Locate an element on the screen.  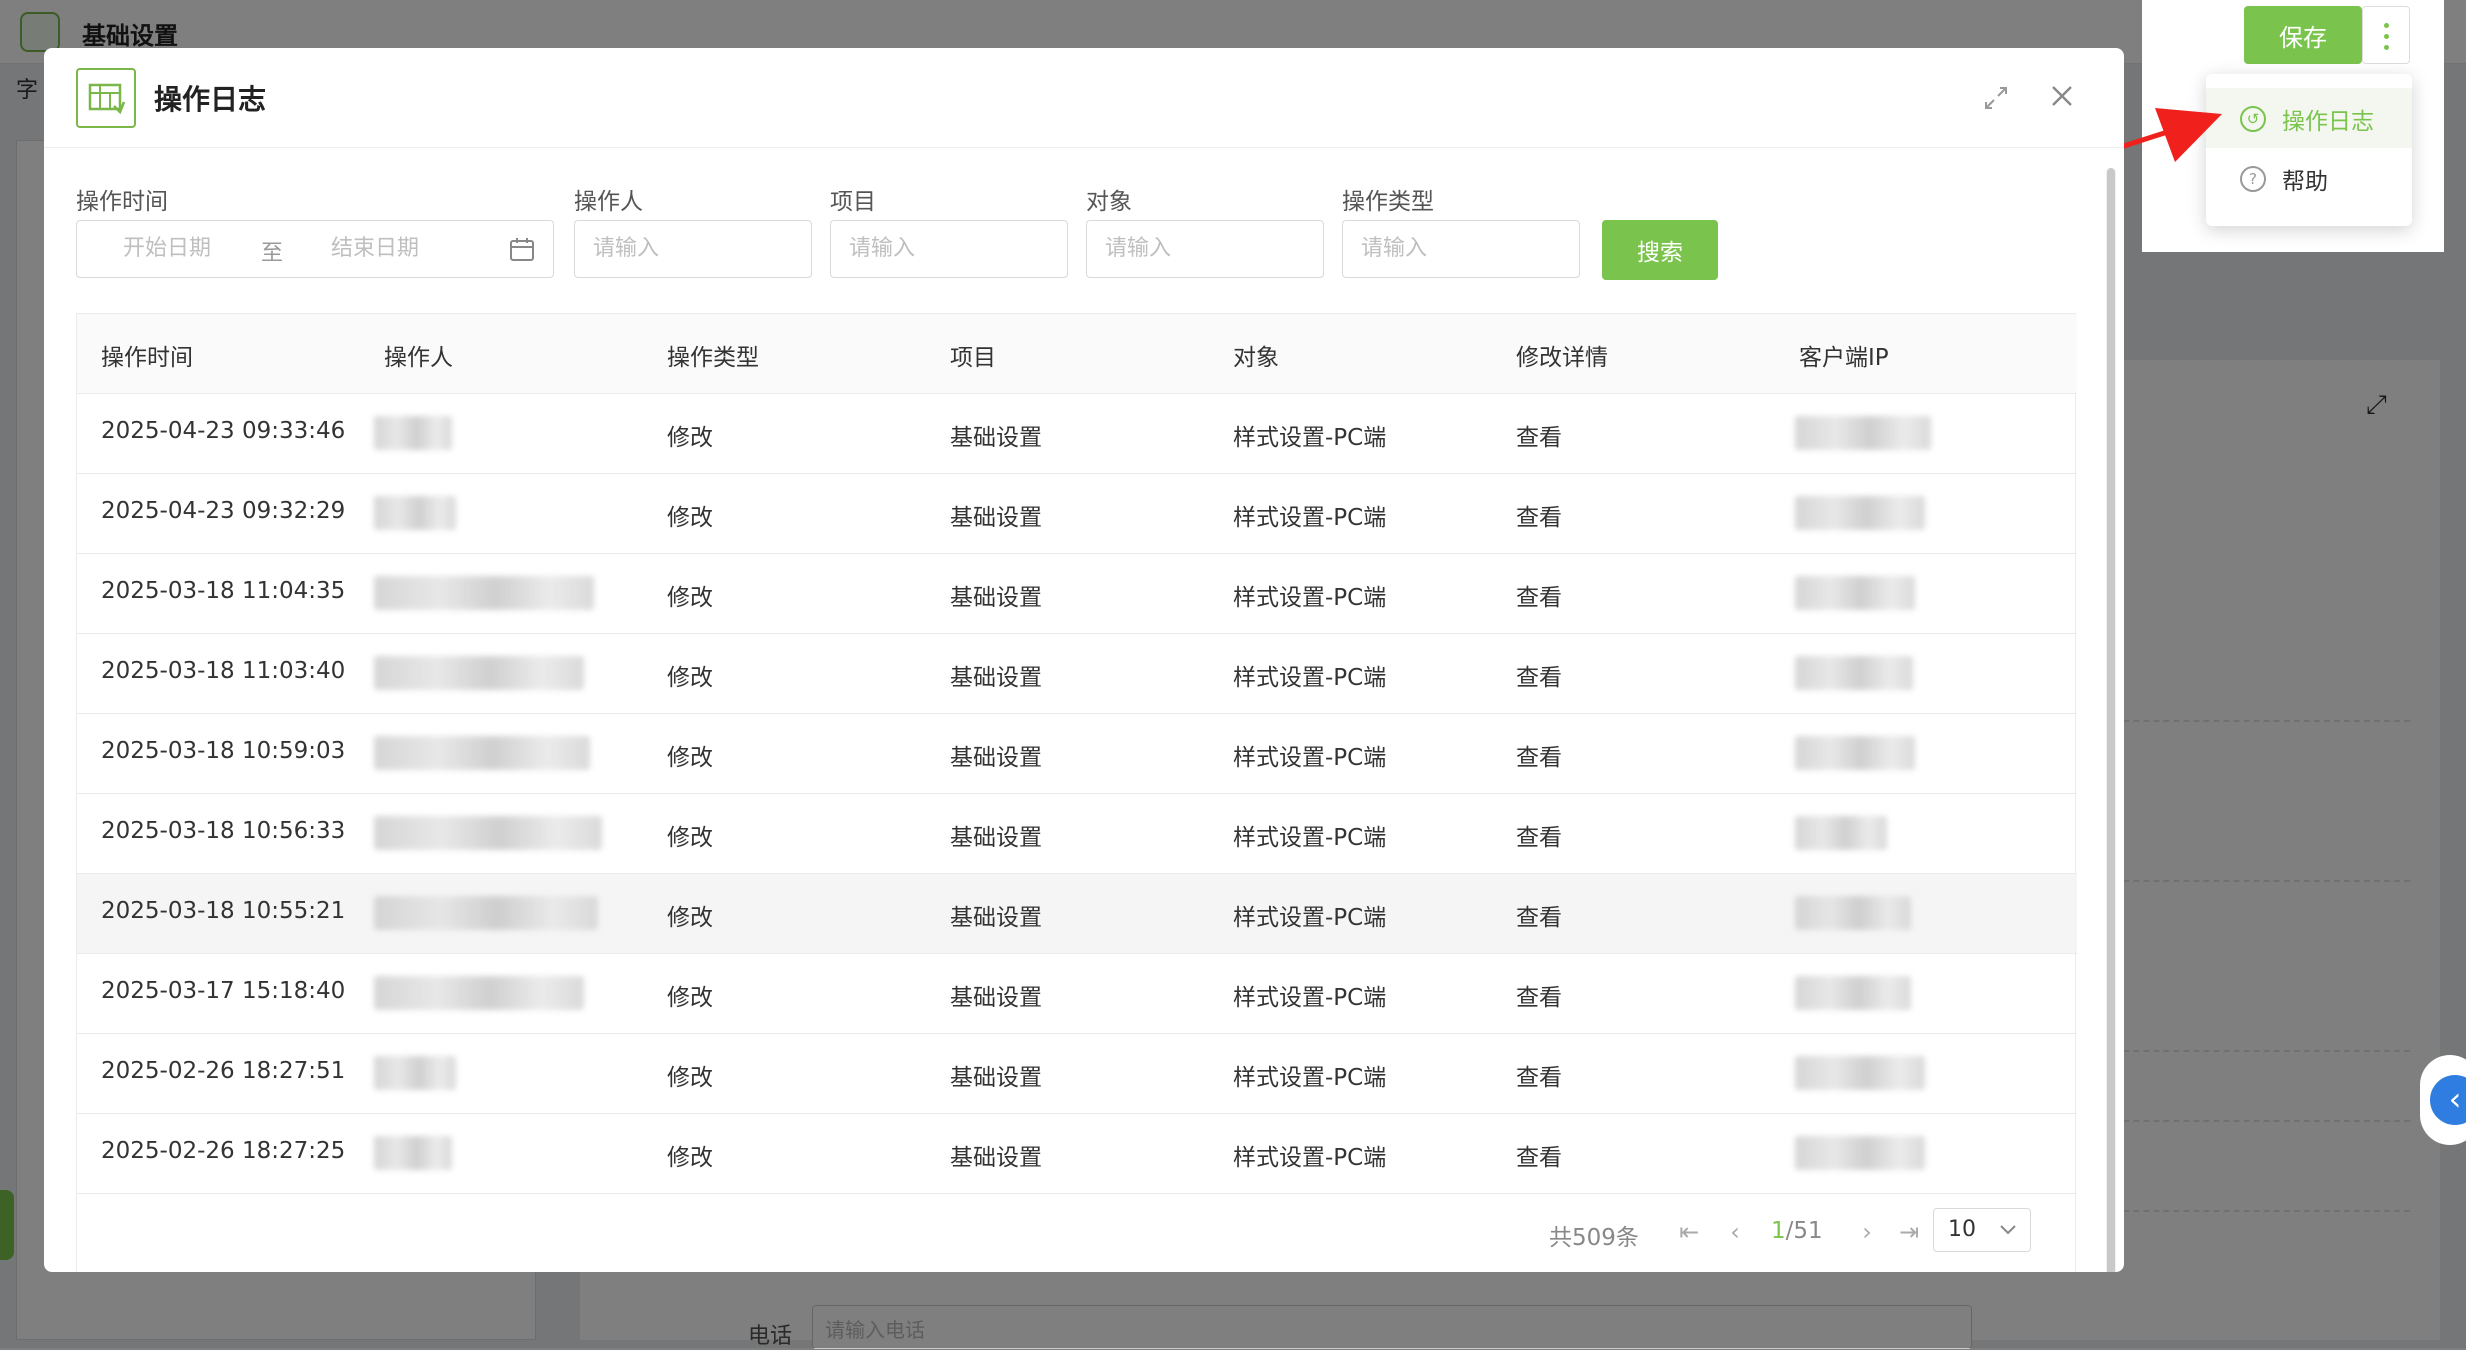
prev-page-icon: ‹ is located at coordinates (1735, 1232).